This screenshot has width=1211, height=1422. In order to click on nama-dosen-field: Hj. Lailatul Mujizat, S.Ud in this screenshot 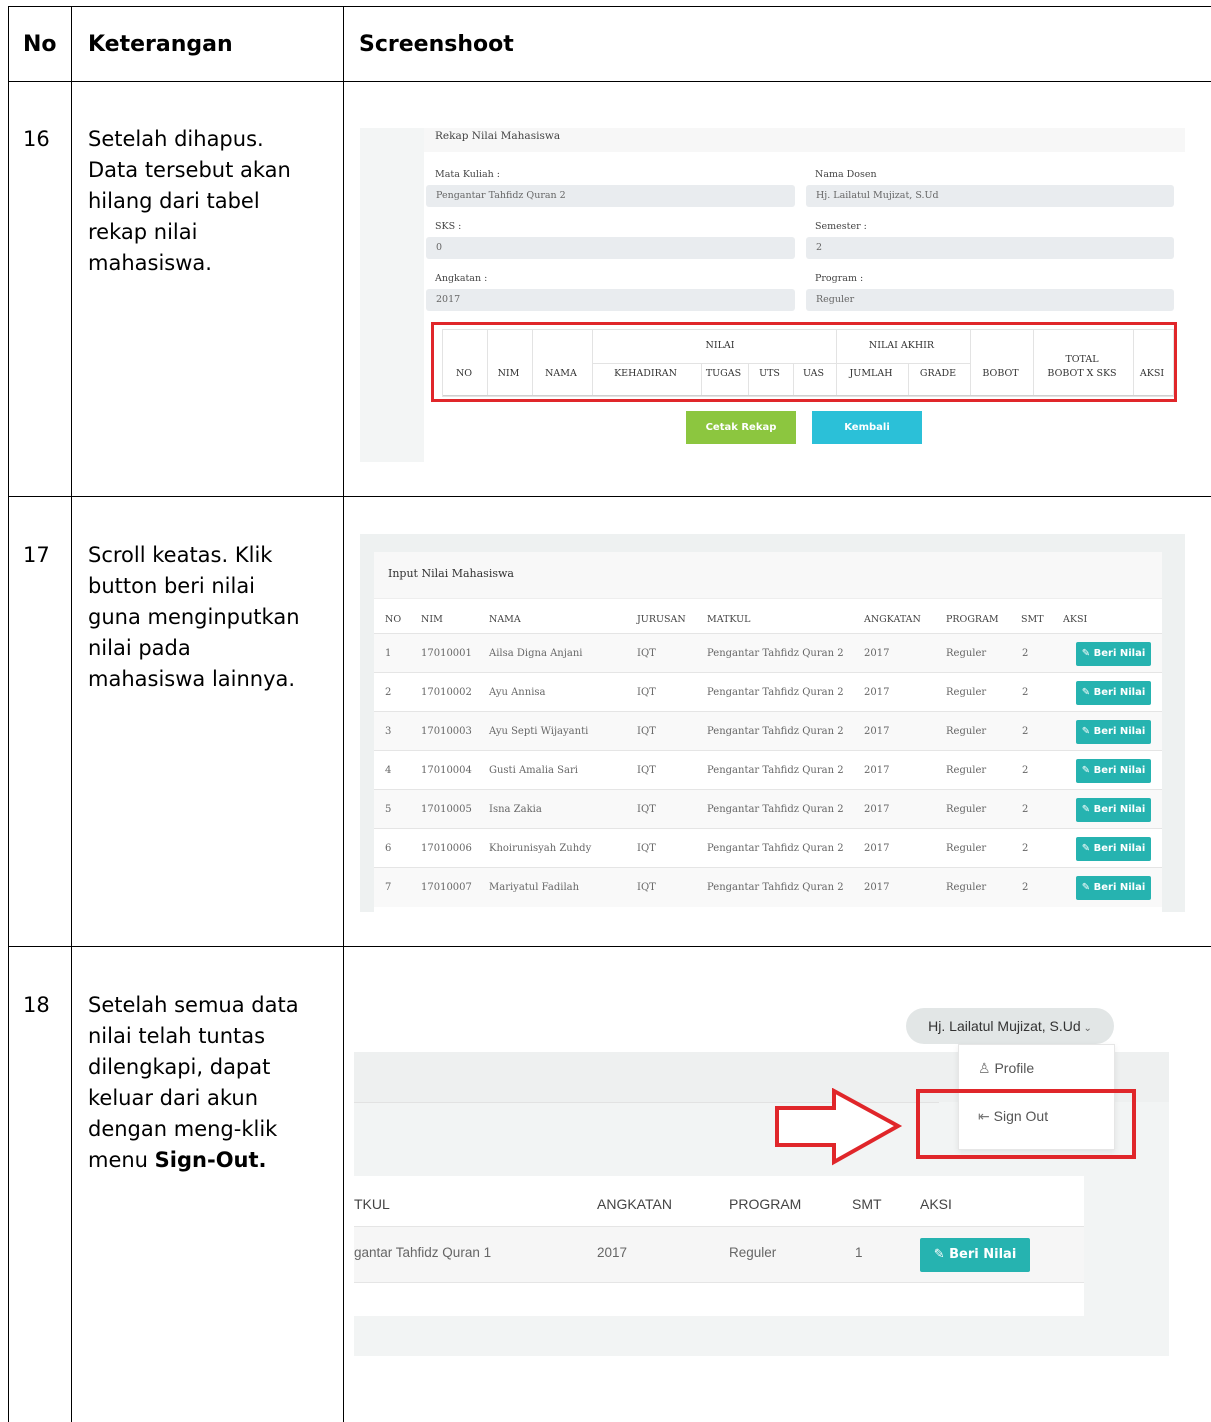, I will do `click(990, 196)`.